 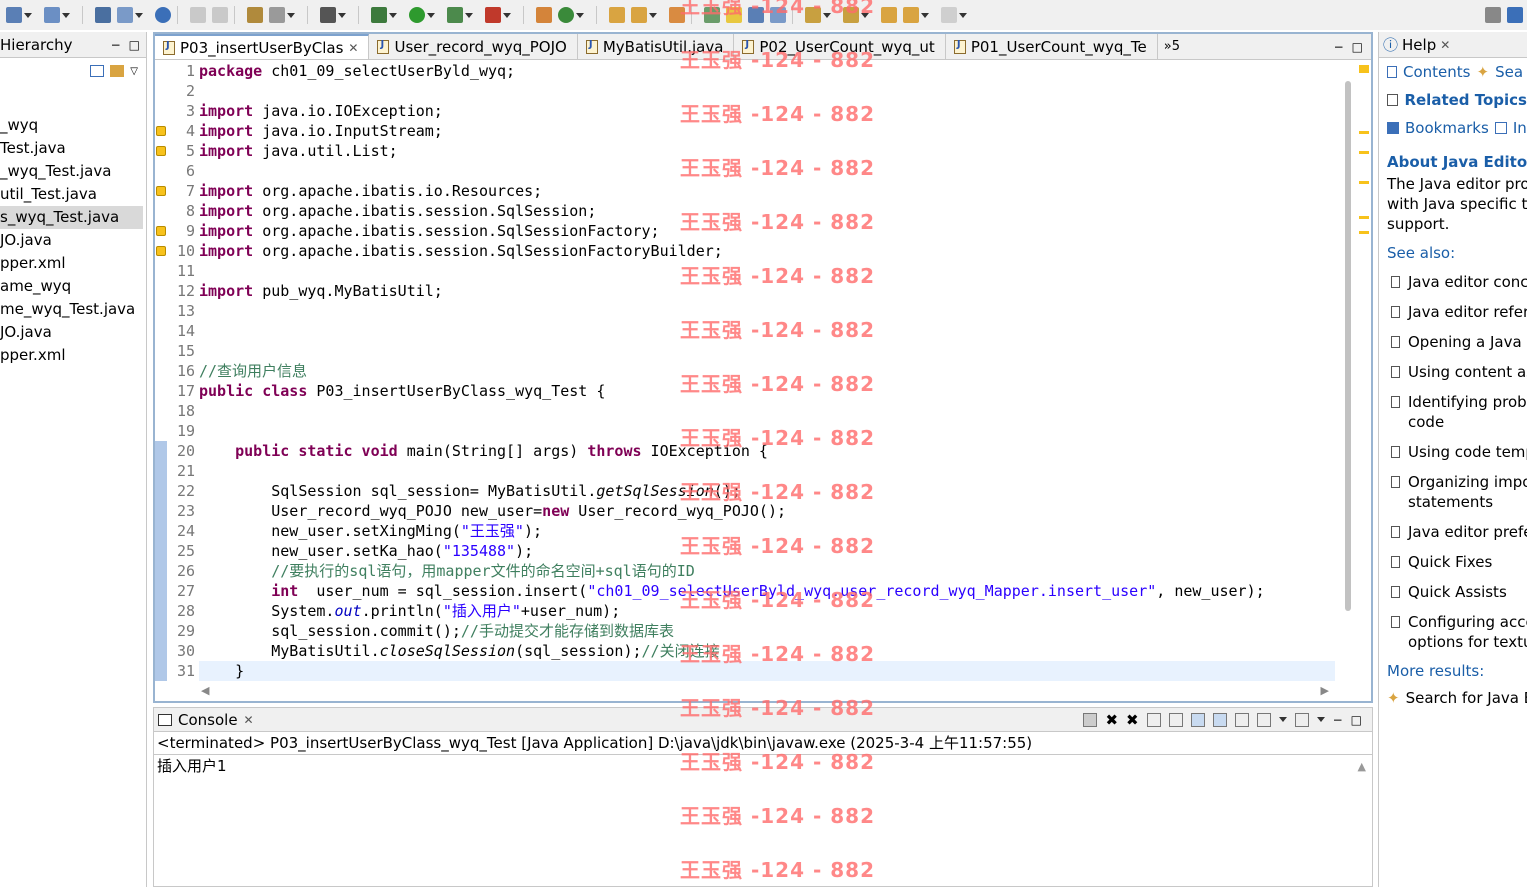 I want to click on help-link: Configuring acce options for textu, so click(x=1453, y=632).